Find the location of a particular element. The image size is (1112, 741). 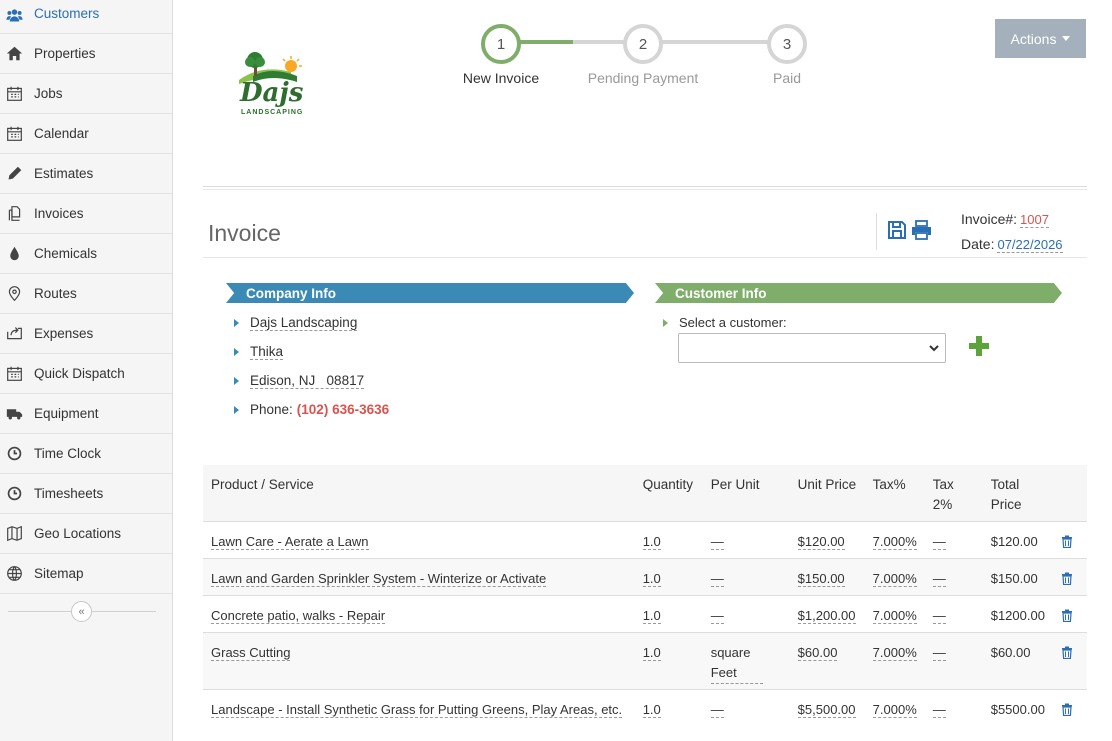

invoice-number-value: 1007 is located at coordinates (1034, 220).